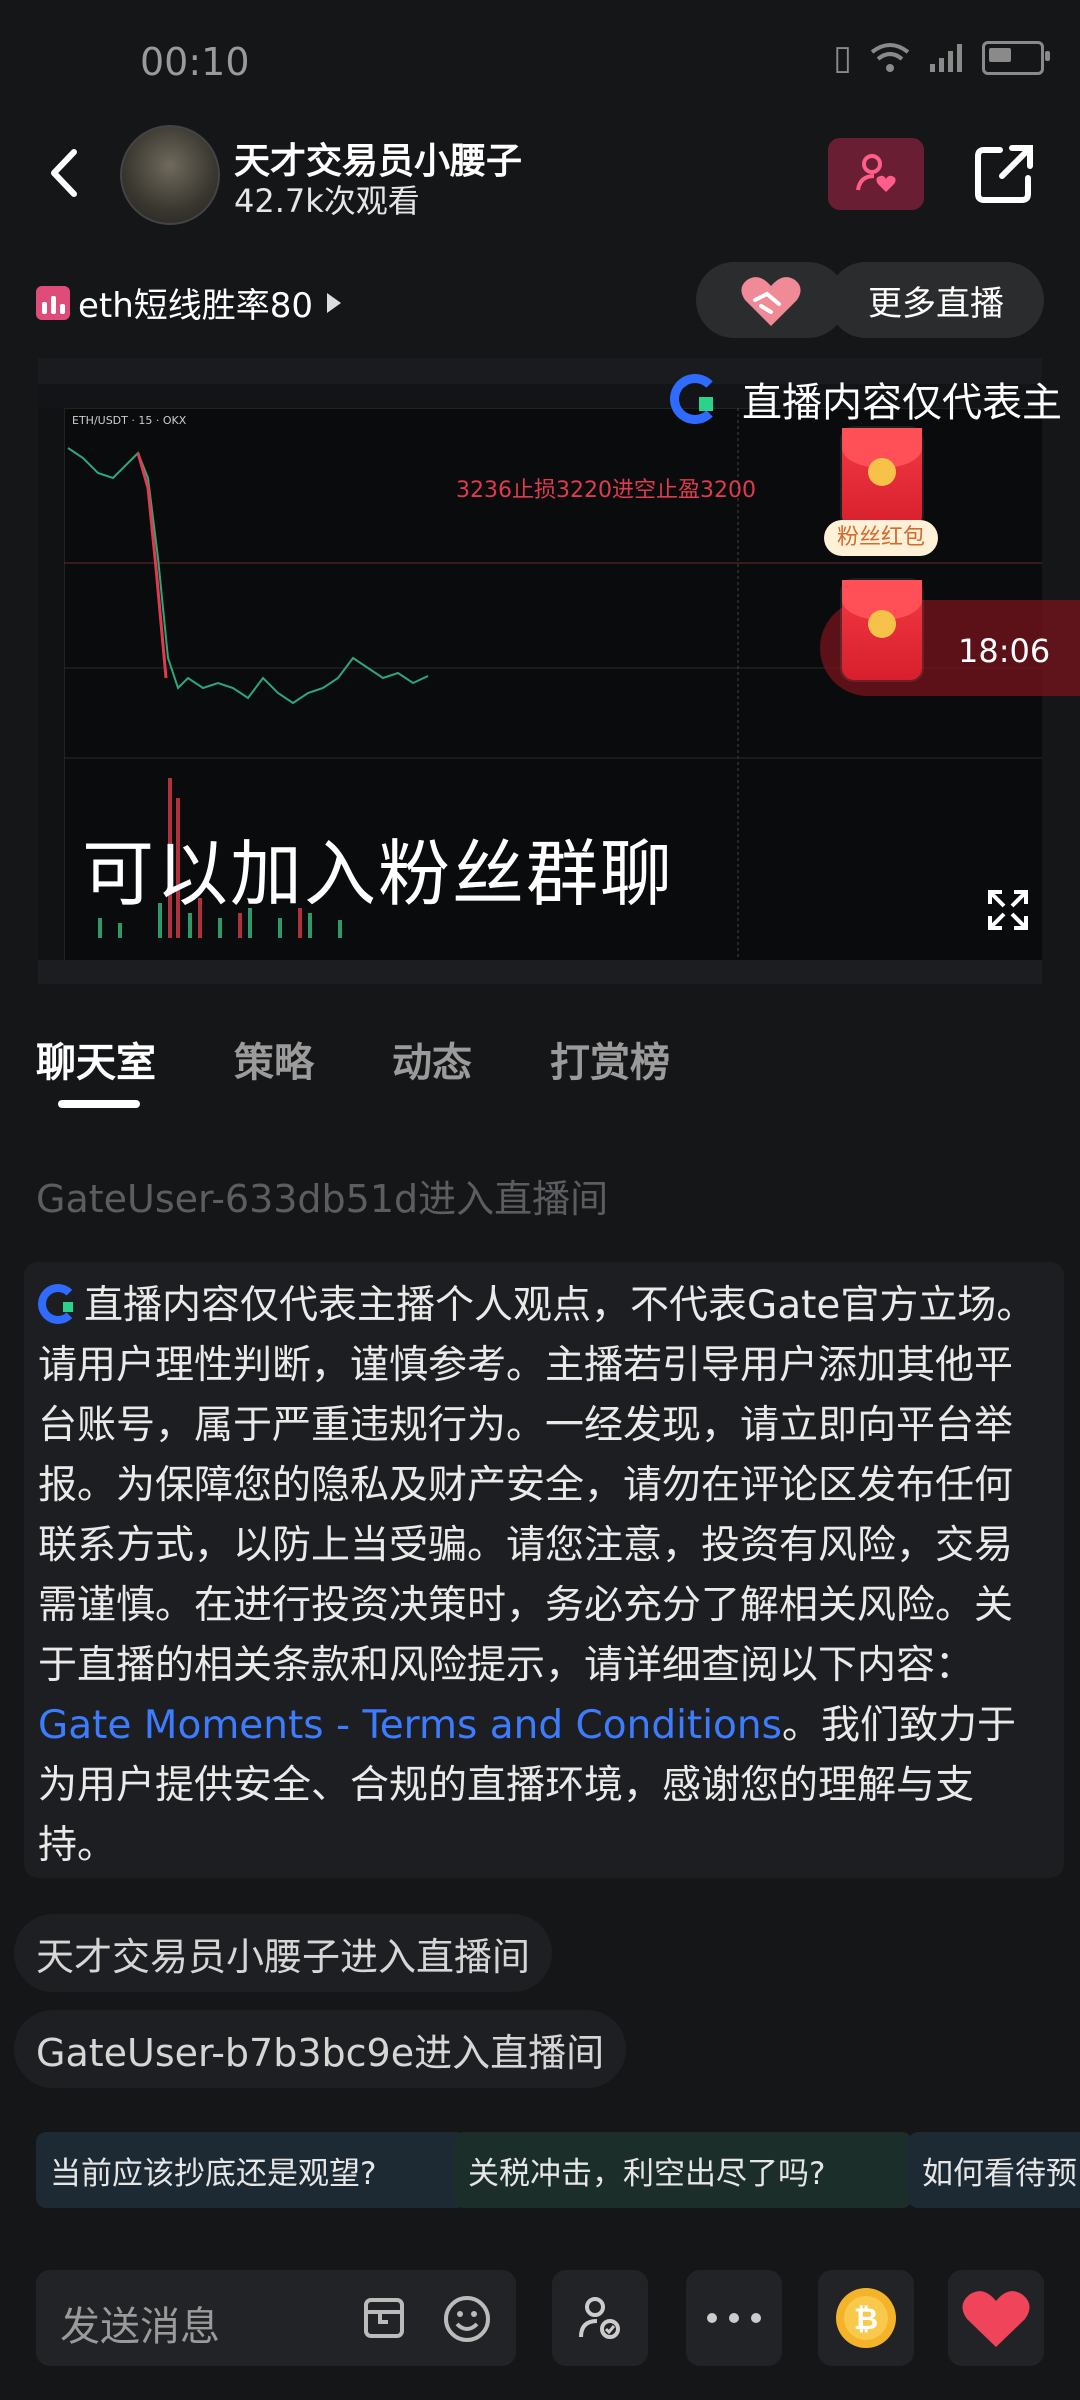  What do you see at coordinates (1016, 58) in the screenshot?
I see `battery-icon` at bounding box center [1016, 58].